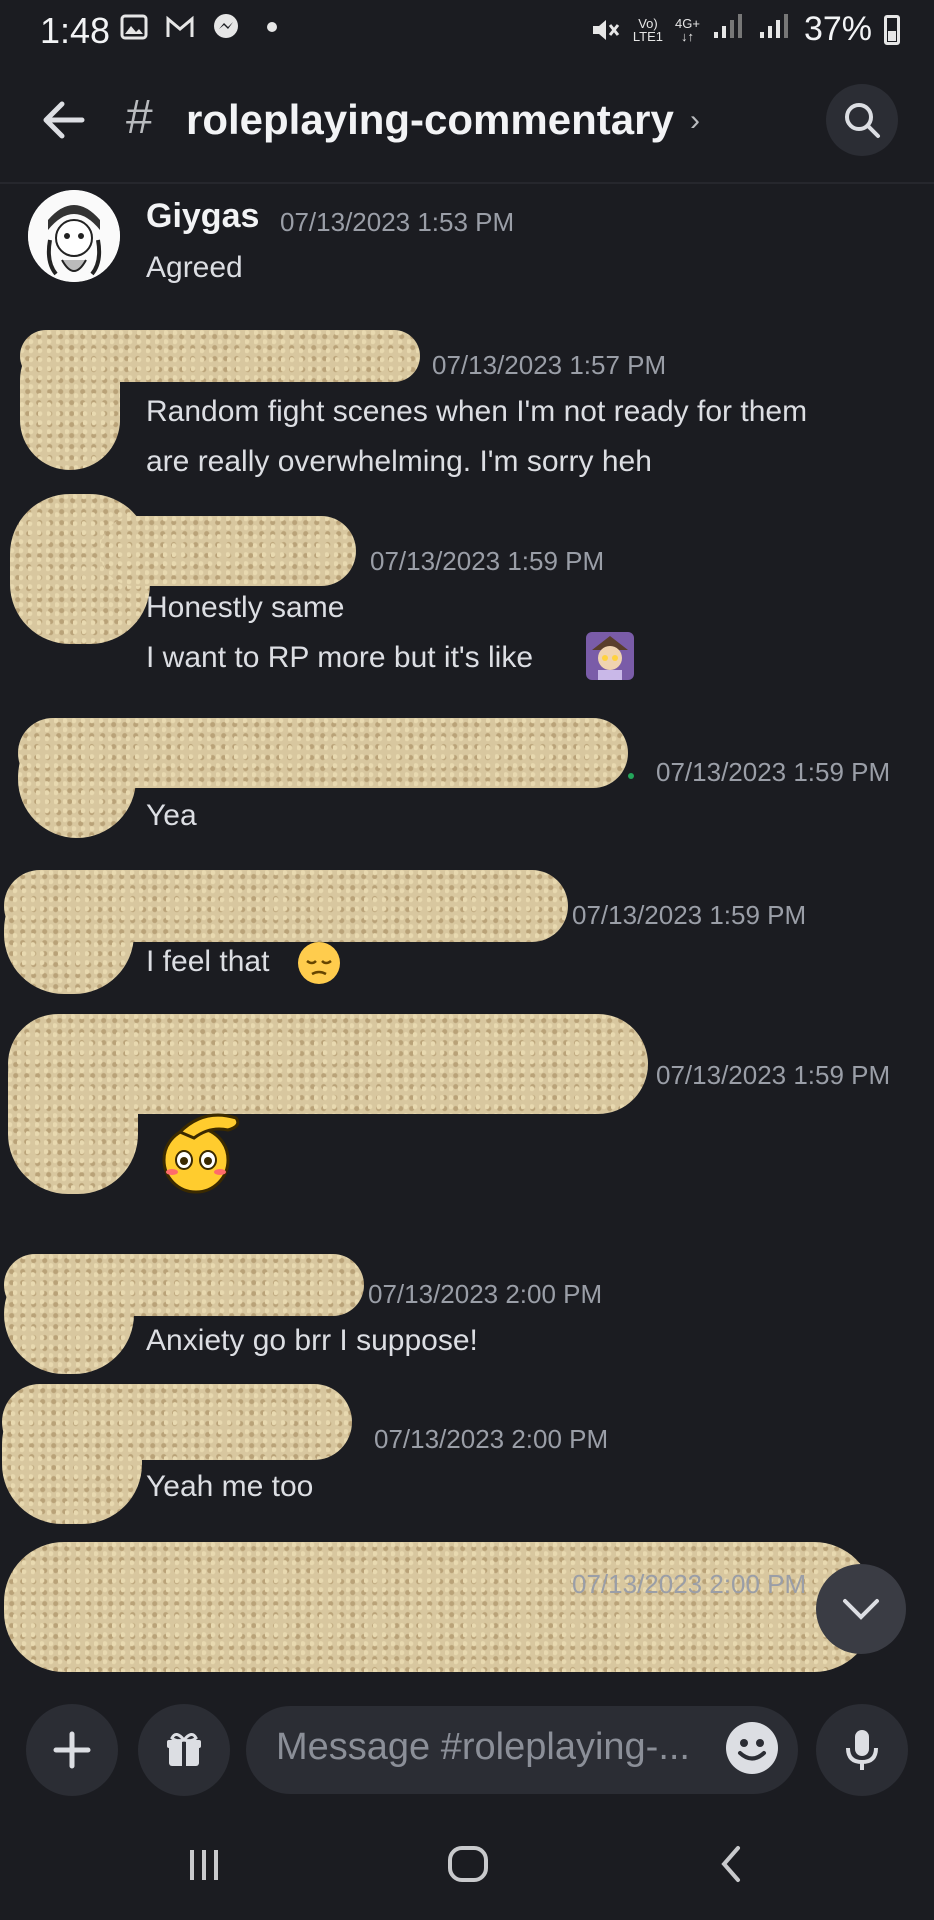 The width and height of the screenshot is (934, 1920). I want to click on notification-icons, so click(203, 27).